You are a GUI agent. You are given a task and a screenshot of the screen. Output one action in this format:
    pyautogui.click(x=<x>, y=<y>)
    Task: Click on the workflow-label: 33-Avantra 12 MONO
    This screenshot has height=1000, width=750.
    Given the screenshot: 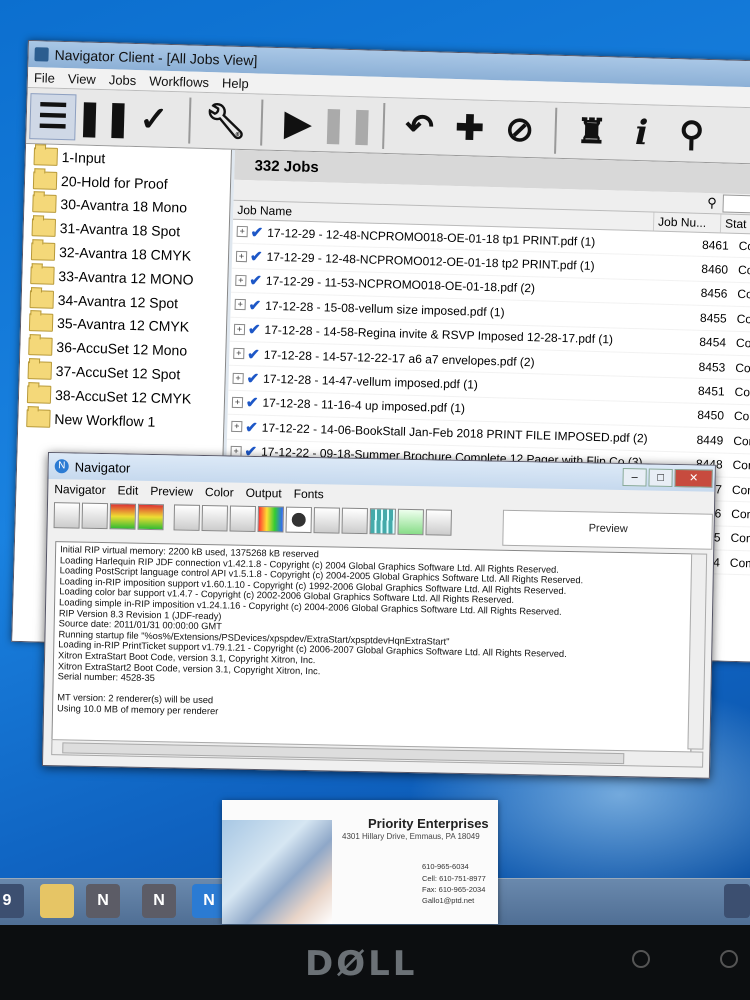 What is the action you would take?
    pyautogui.click(x=126, y=277)
    